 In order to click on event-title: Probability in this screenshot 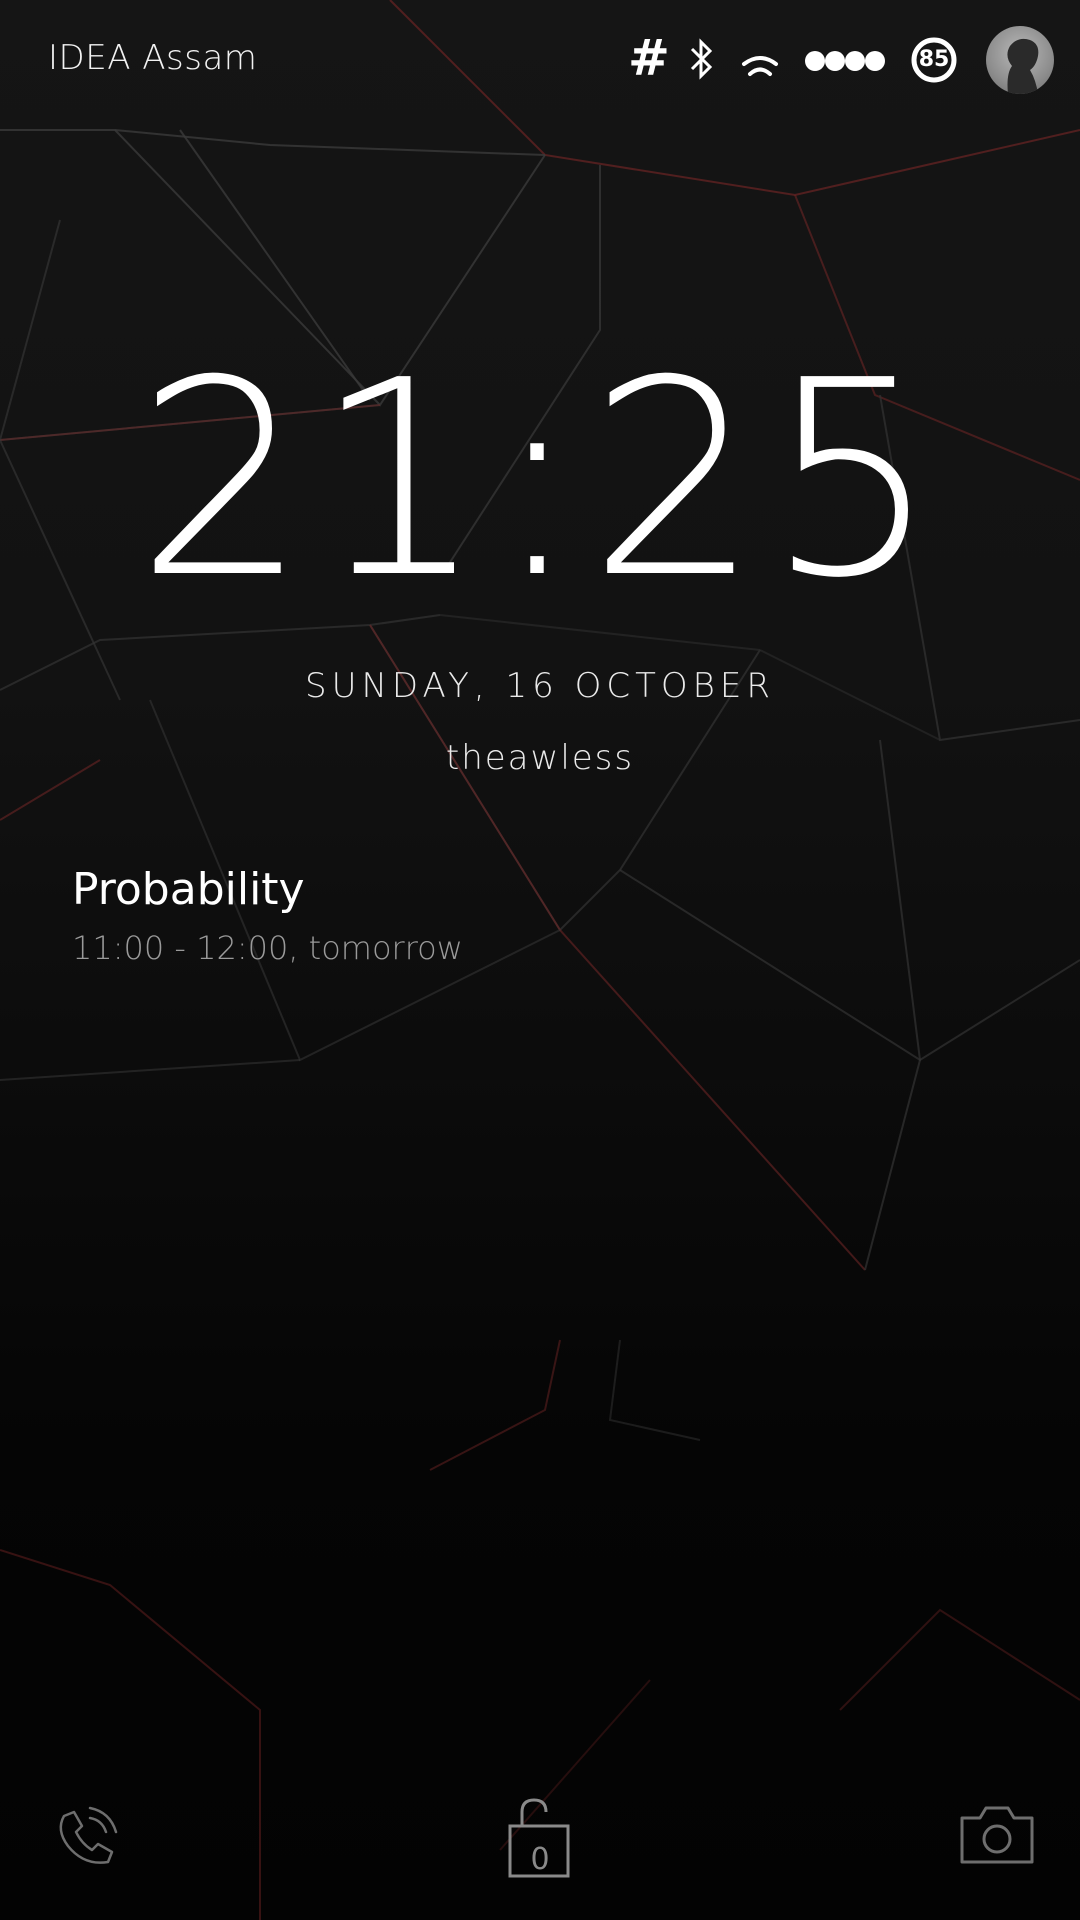, I will do `click(188, 889)`.